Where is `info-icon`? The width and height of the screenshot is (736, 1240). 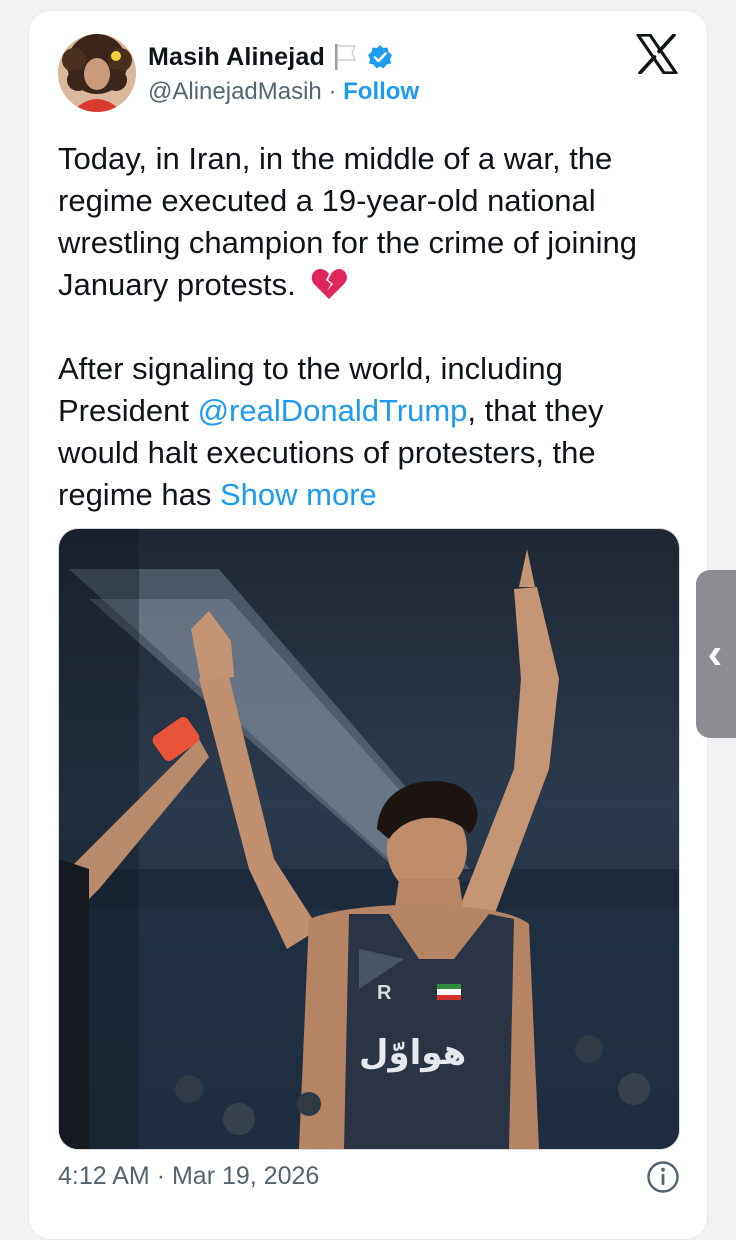 info-icon is located at coordinates (663, 1177).